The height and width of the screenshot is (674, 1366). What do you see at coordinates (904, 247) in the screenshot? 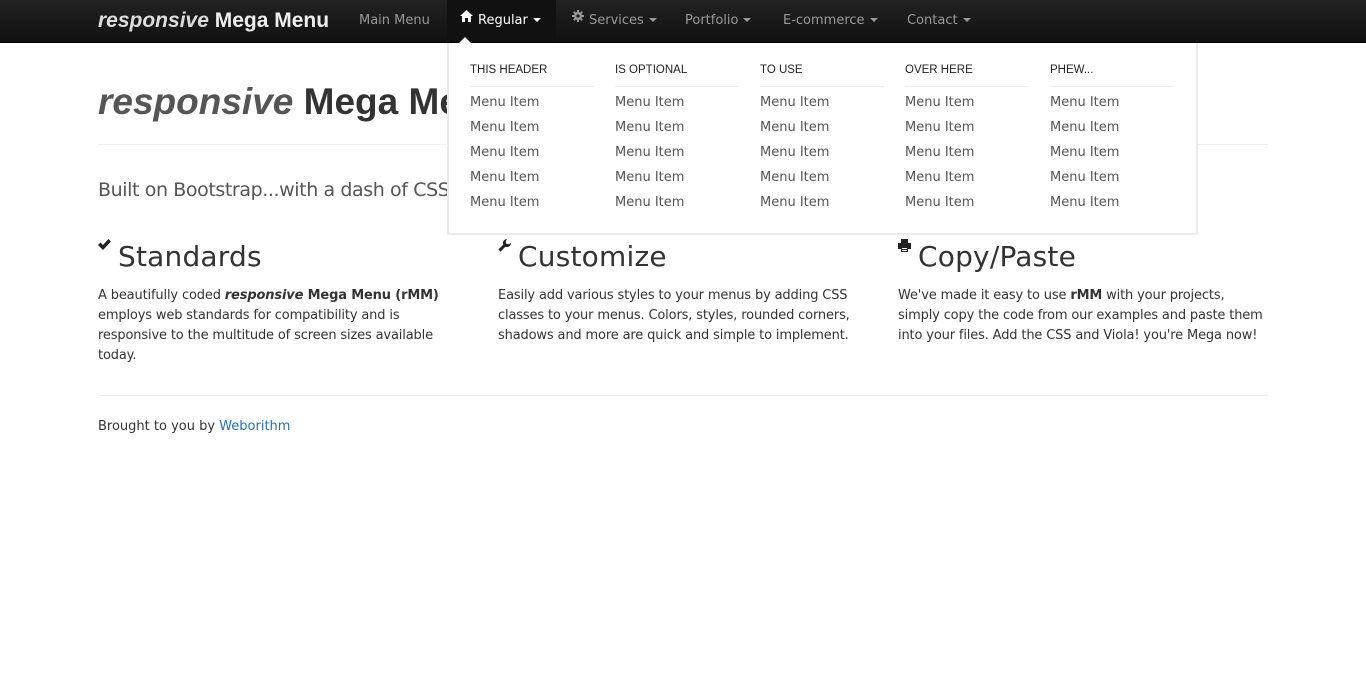
I see `printer-icon` at bounding box center [904, 247].